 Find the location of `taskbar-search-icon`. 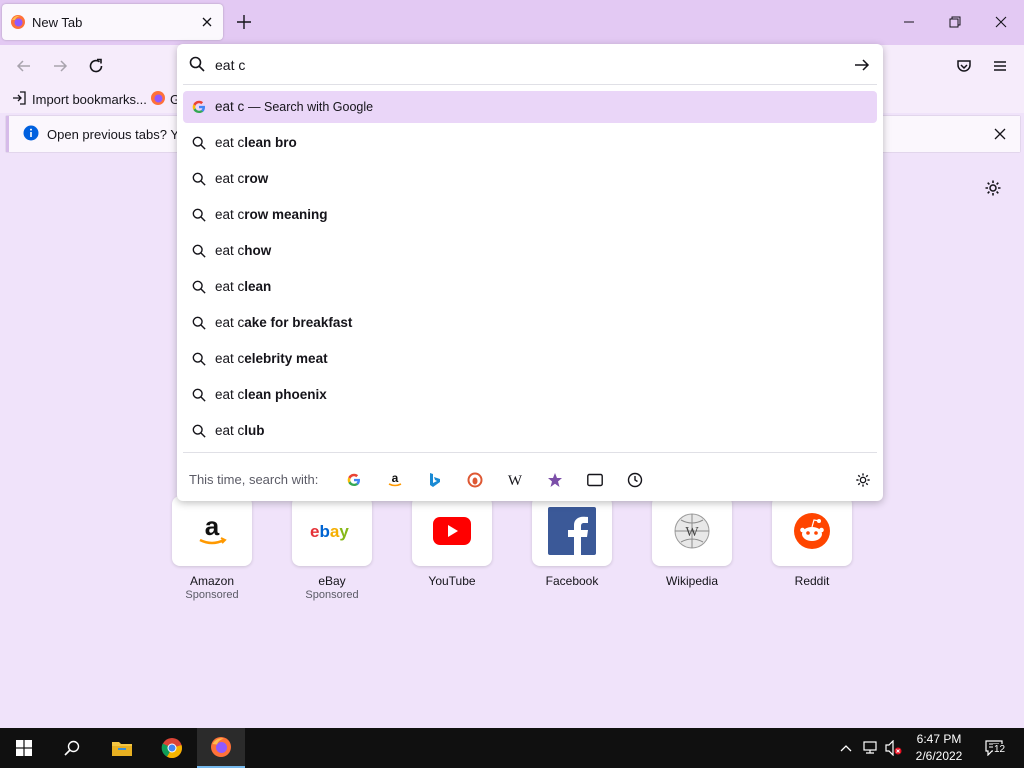

taskbar-search-icon is located at coordinates (72, 748).